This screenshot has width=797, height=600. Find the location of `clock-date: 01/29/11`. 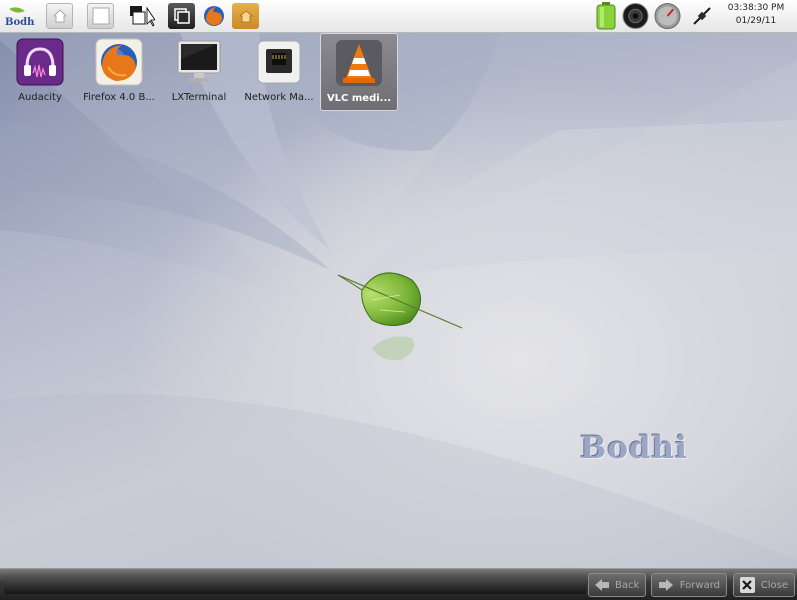

clock-date: 01/29/11 is located at coordinates (756, 21).